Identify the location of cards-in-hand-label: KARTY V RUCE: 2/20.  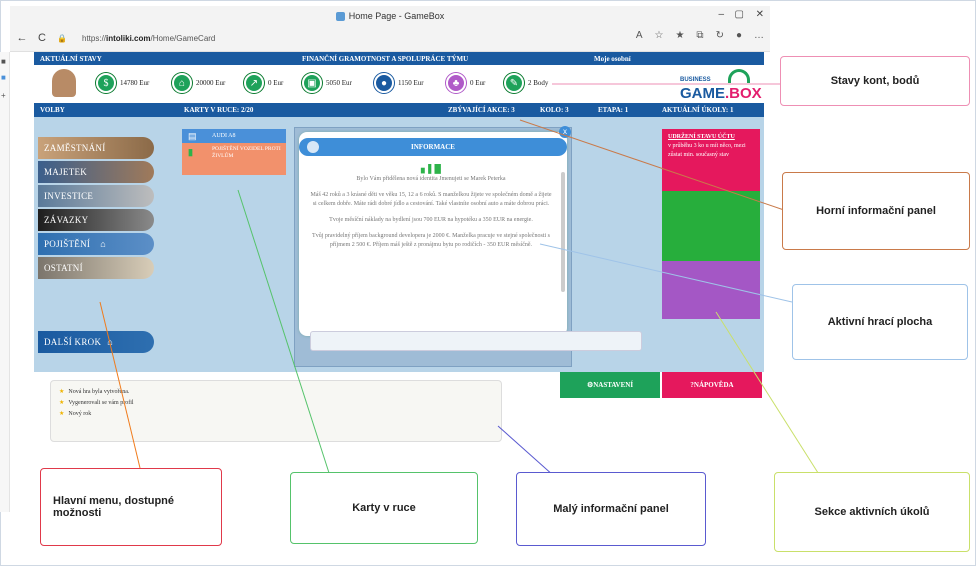
(219, 110).